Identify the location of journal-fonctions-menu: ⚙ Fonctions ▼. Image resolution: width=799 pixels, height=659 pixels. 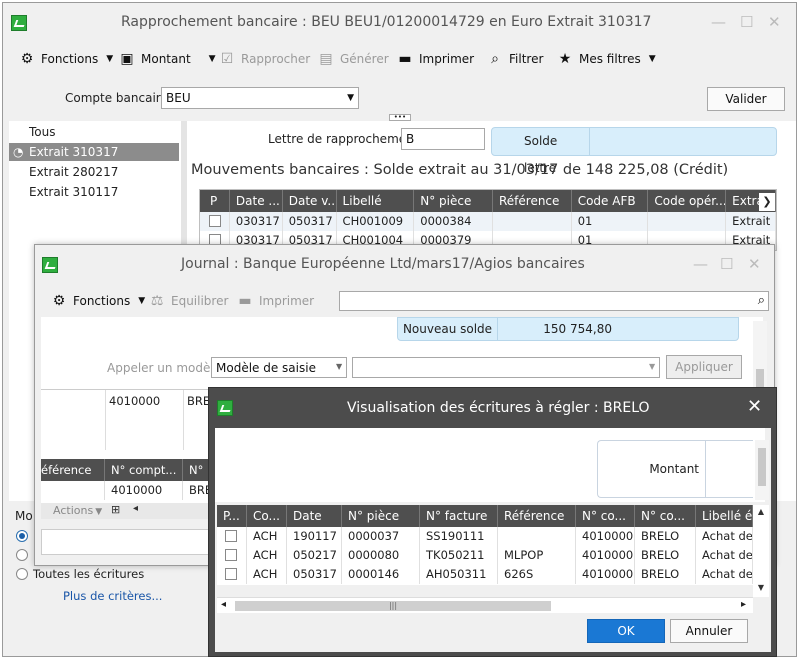
(98, 301).